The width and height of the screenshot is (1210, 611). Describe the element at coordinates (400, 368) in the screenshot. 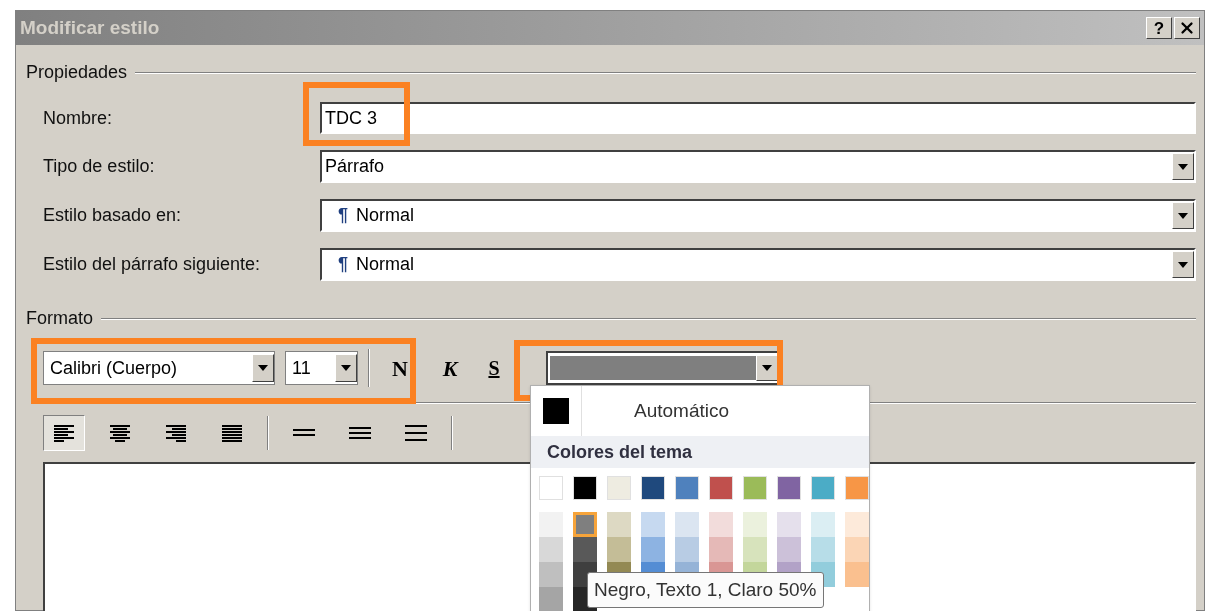

I see `bold-button: N` at that location.